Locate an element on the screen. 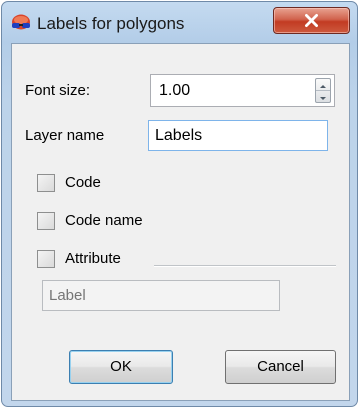  cancel-button: Cancel is located at coordinates (280, 367).